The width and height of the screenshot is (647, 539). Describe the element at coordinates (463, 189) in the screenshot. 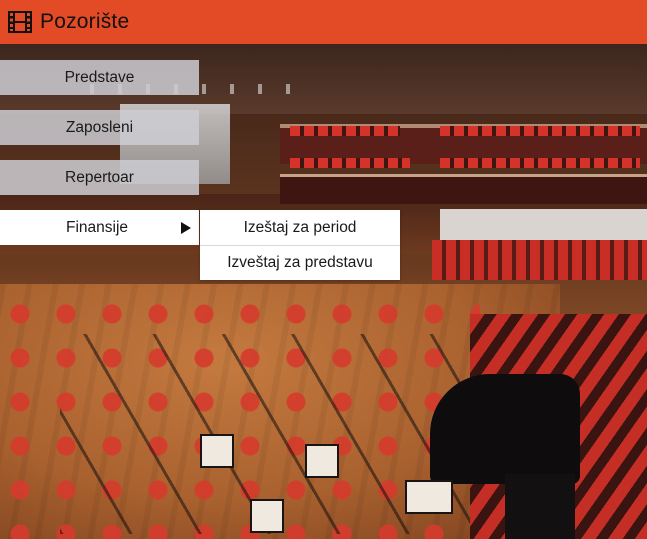

I see `lower-balcony` at that location.